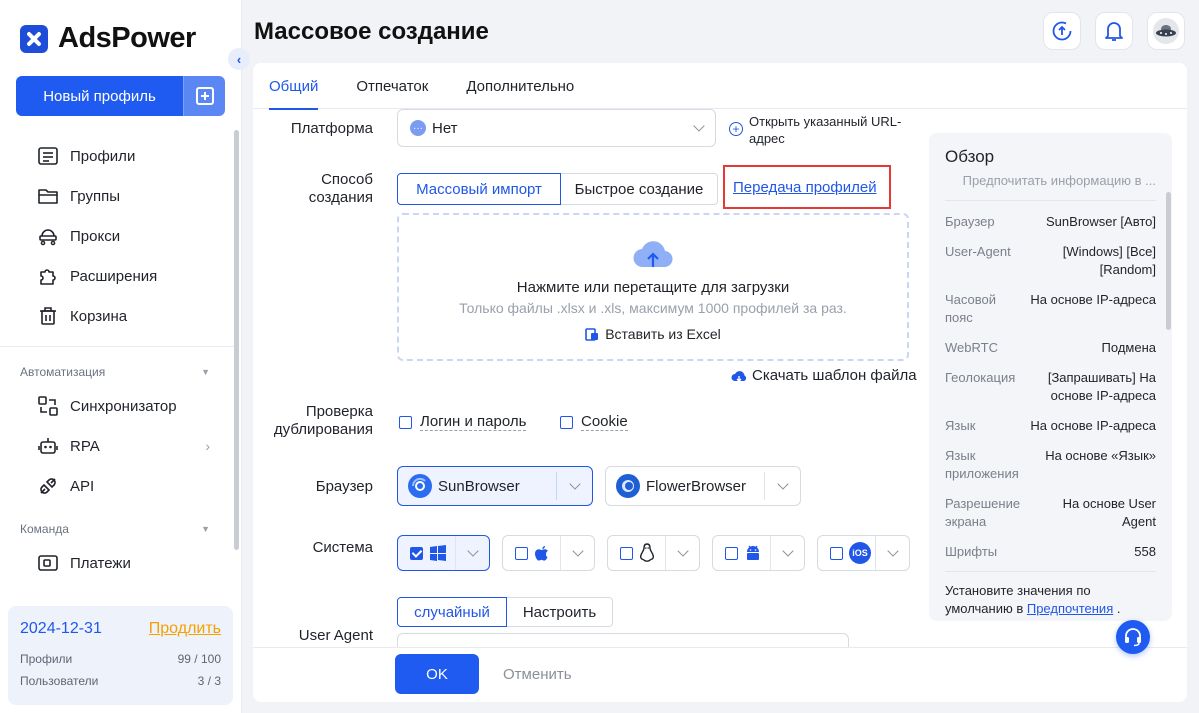  What do you see at coordinates (739, 376) in the screenshot?
I see `cloud-download-icon` at bounding box center [739, 376].